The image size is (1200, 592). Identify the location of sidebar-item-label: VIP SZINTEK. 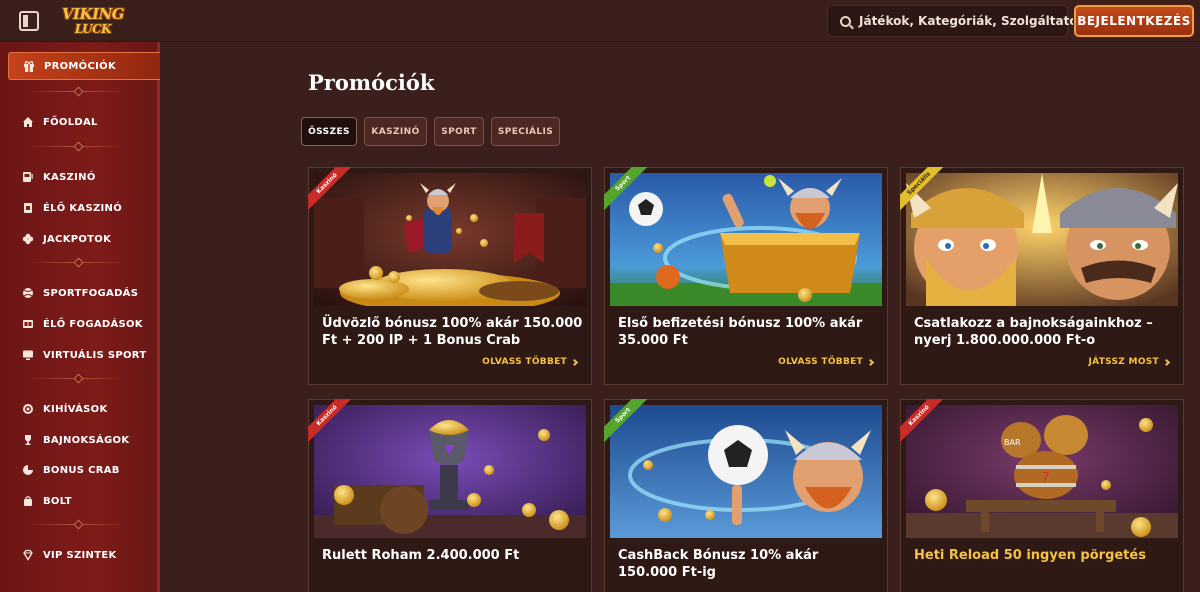
(80, 555).